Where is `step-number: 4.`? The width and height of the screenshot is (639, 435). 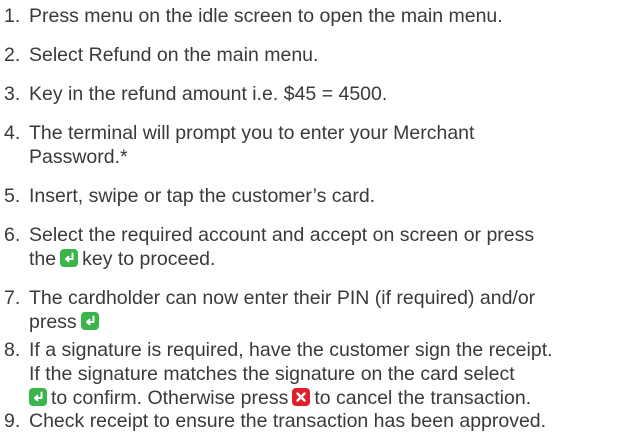
step-number: 4. is located at coordinates (12, 133).